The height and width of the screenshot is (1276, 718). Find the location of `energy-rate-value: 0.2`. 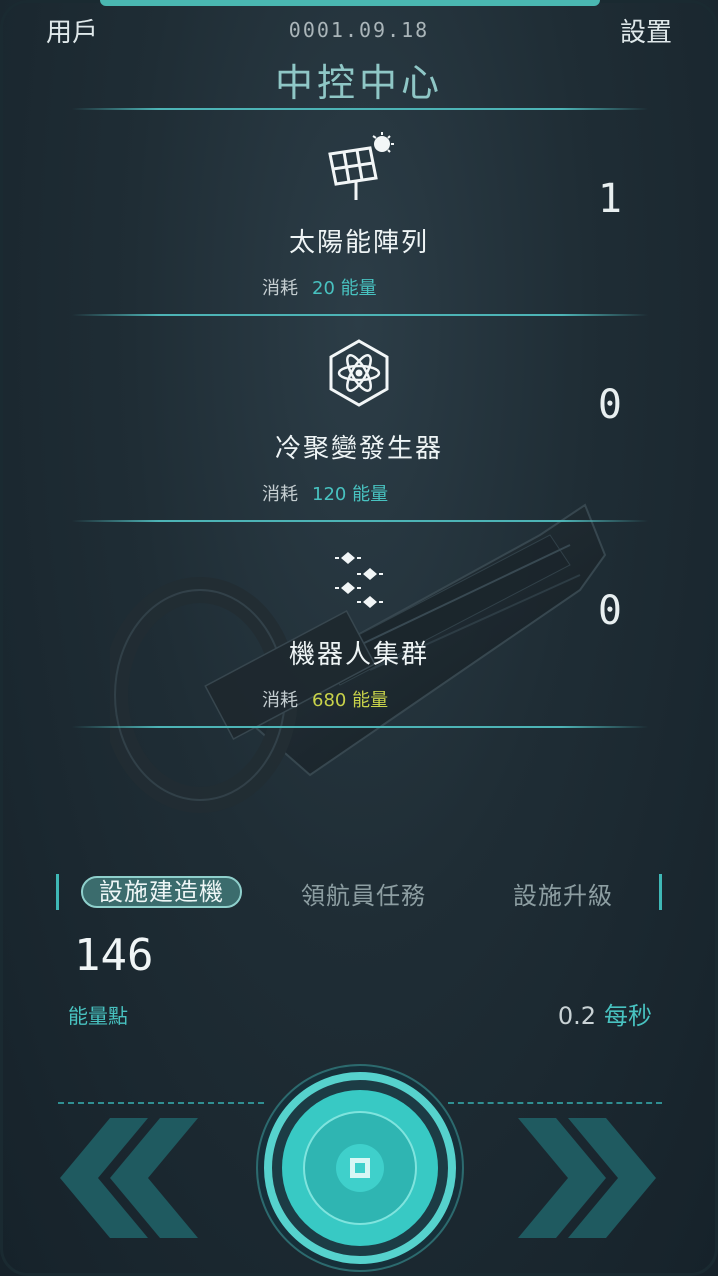

energy-rate-value: 0.2 is located at coordinates (576, 1016).